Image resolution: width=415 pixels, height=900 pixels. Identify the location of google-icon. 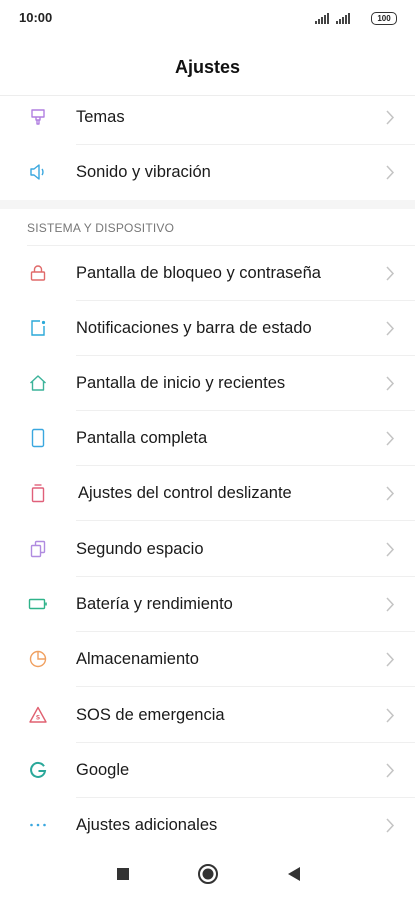
(38, 769).